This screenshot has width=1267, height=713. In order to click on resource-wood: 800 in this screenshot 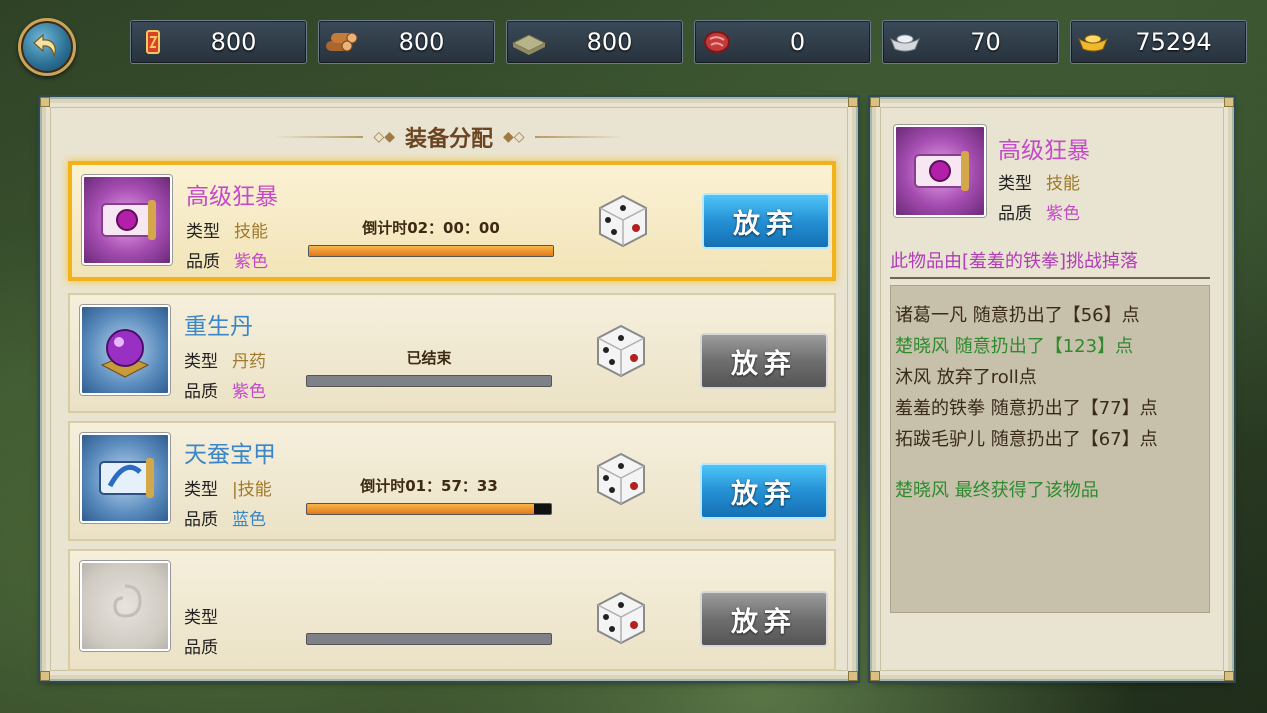, I will do `click(406, 42)`.